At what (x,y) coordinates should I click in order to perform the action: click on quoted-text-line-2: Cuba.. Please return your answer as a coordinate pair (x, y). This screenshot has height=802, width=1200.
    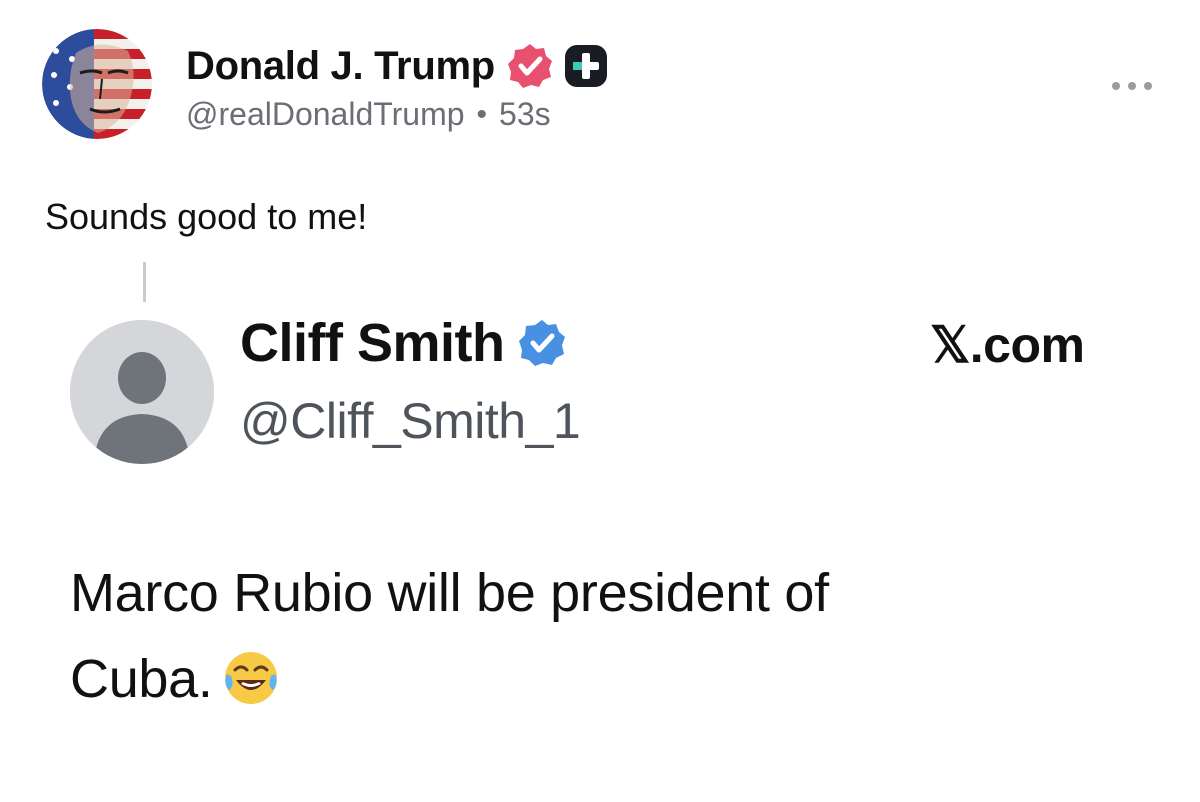
    Looking at the image, I should click on (590, 679).